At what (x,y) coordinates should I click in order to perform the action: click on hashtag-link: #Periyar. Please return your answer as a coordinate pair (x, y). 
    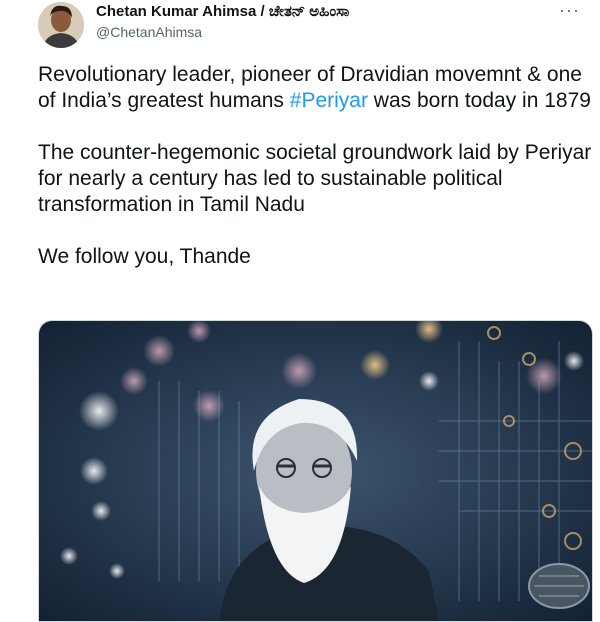
    Looking at the image, I should click on (329, 100).